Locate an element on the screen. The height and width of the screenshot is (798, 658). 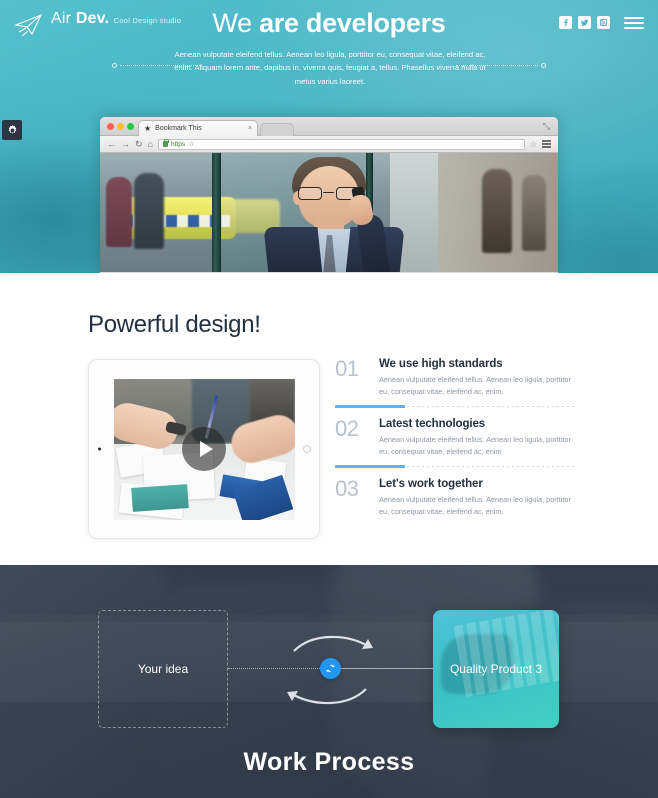
hero-title-thin: We is located at coordinates (232, 23).